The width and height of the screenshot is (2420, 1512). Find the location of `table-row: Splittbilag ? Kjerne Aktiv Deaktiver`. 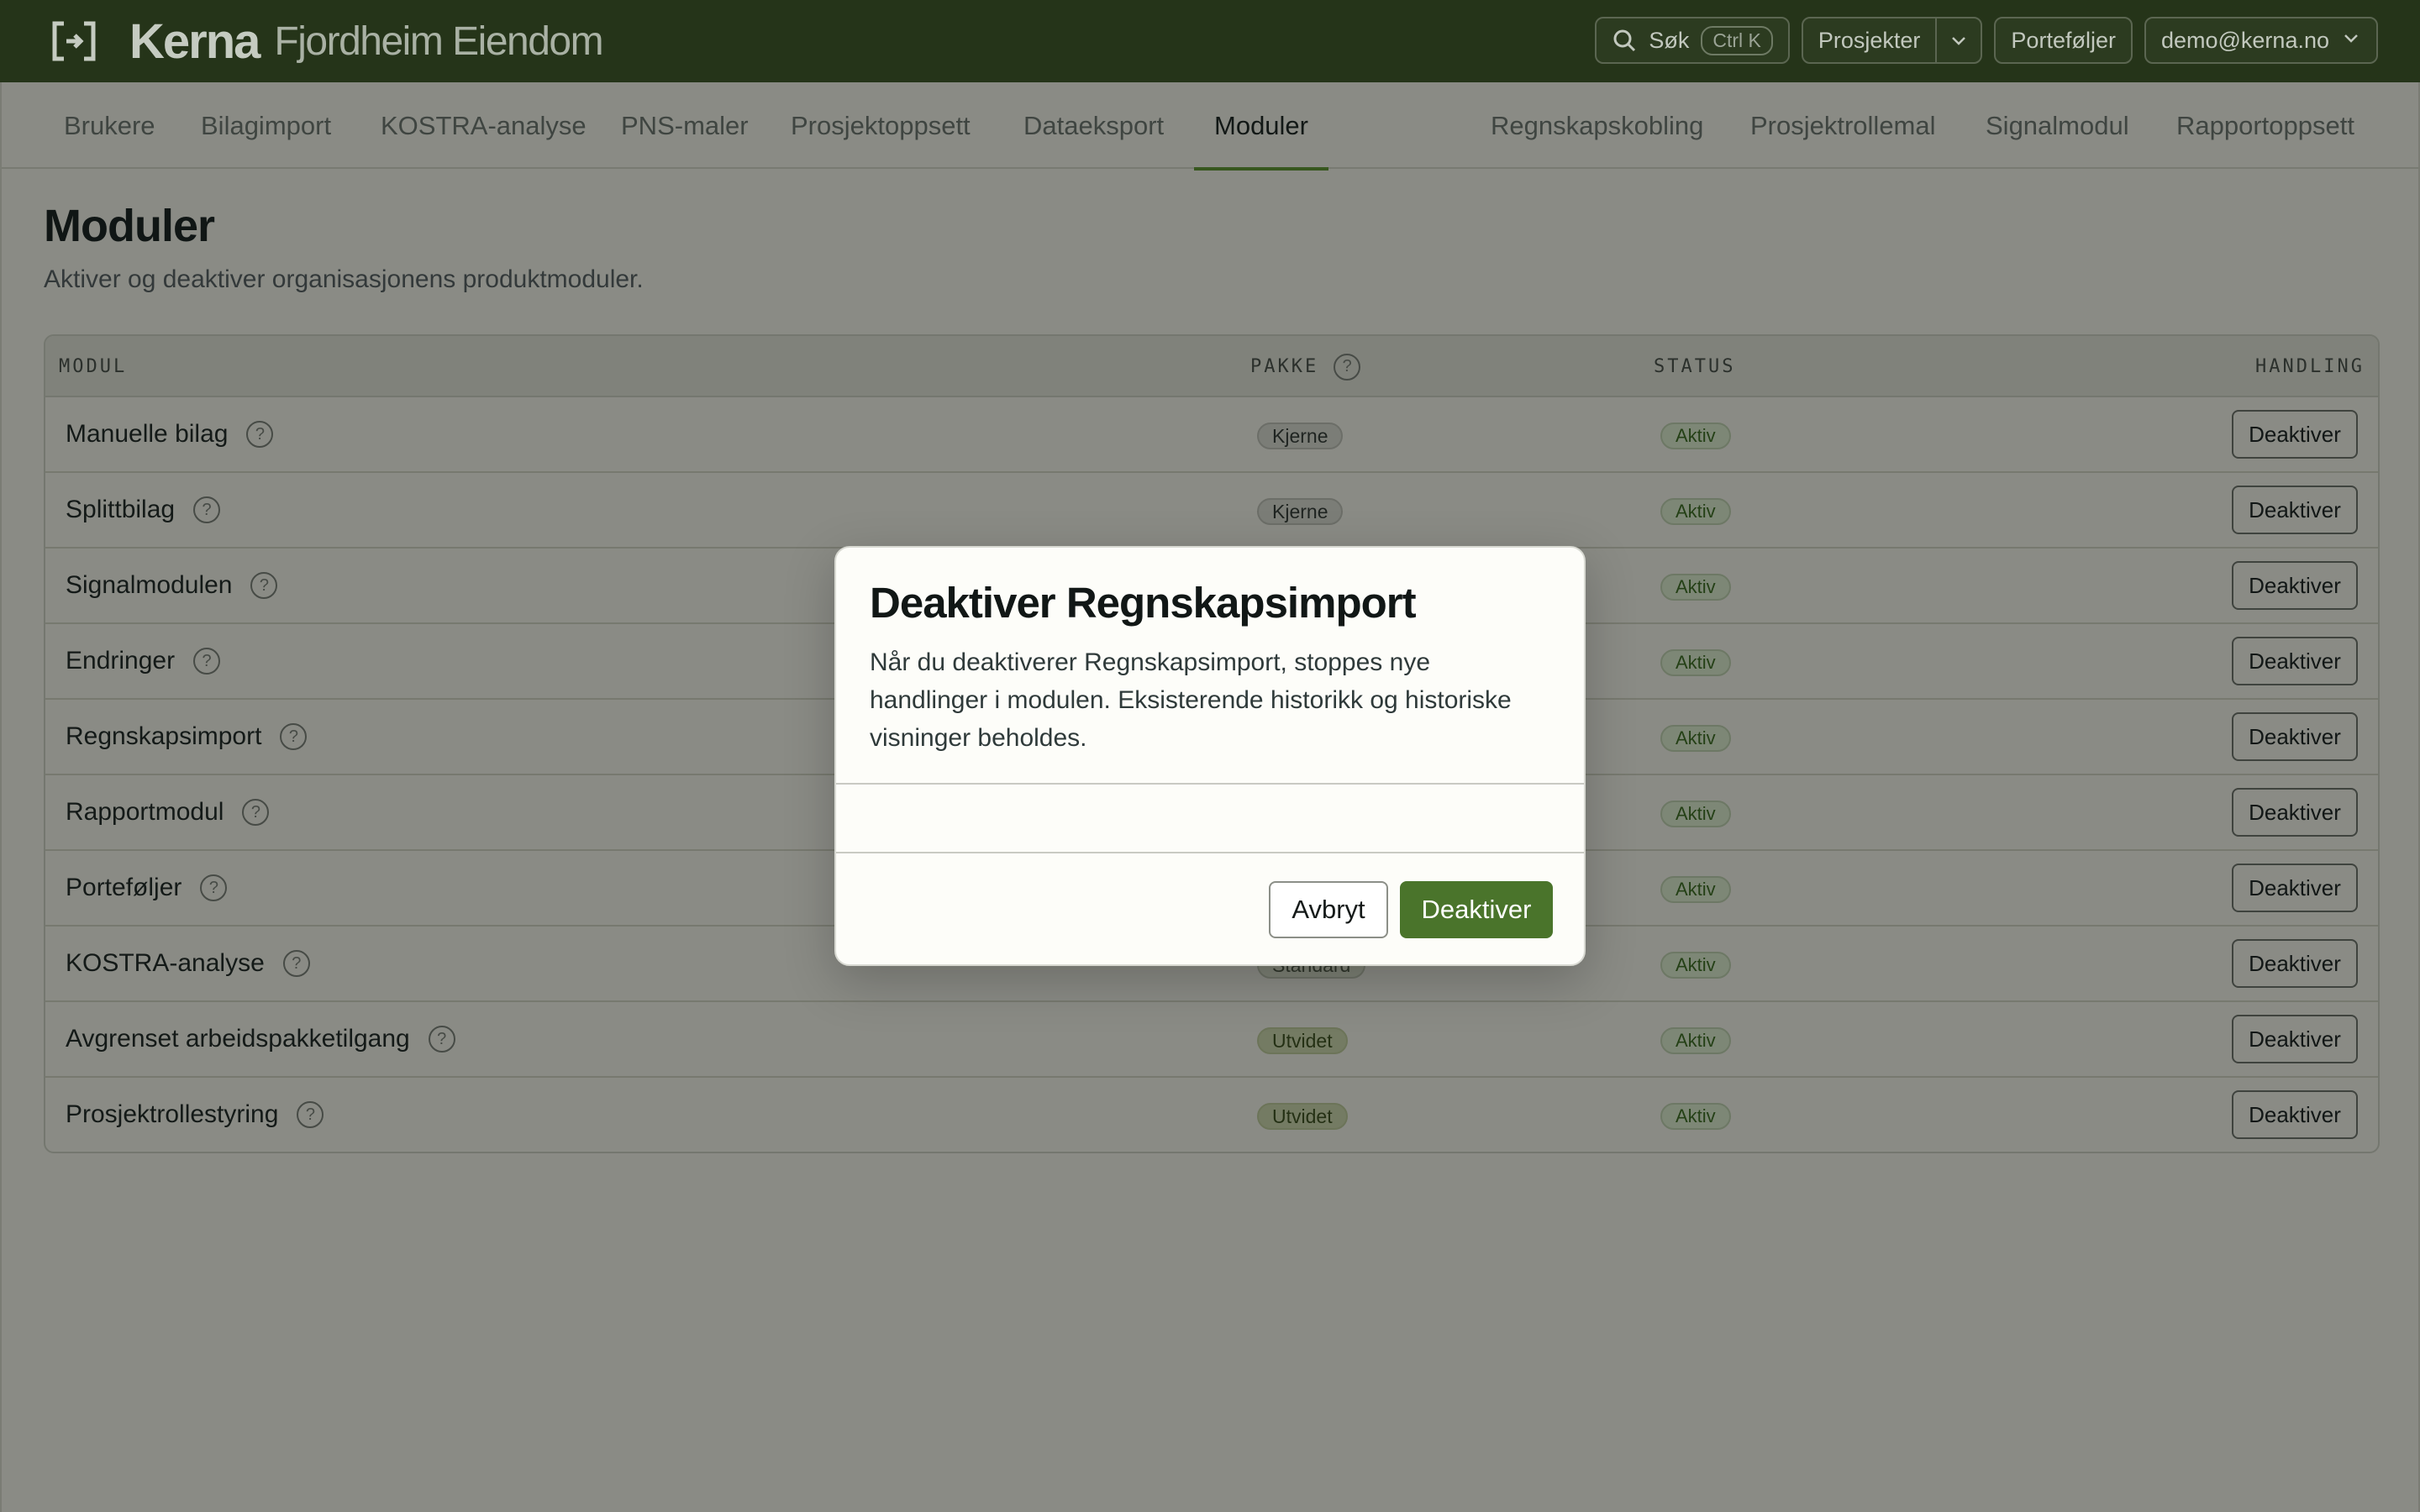

table-row: Splittbilag ? Kjerne Aktiv Deaktiver is located at coordinates (1211, 511).